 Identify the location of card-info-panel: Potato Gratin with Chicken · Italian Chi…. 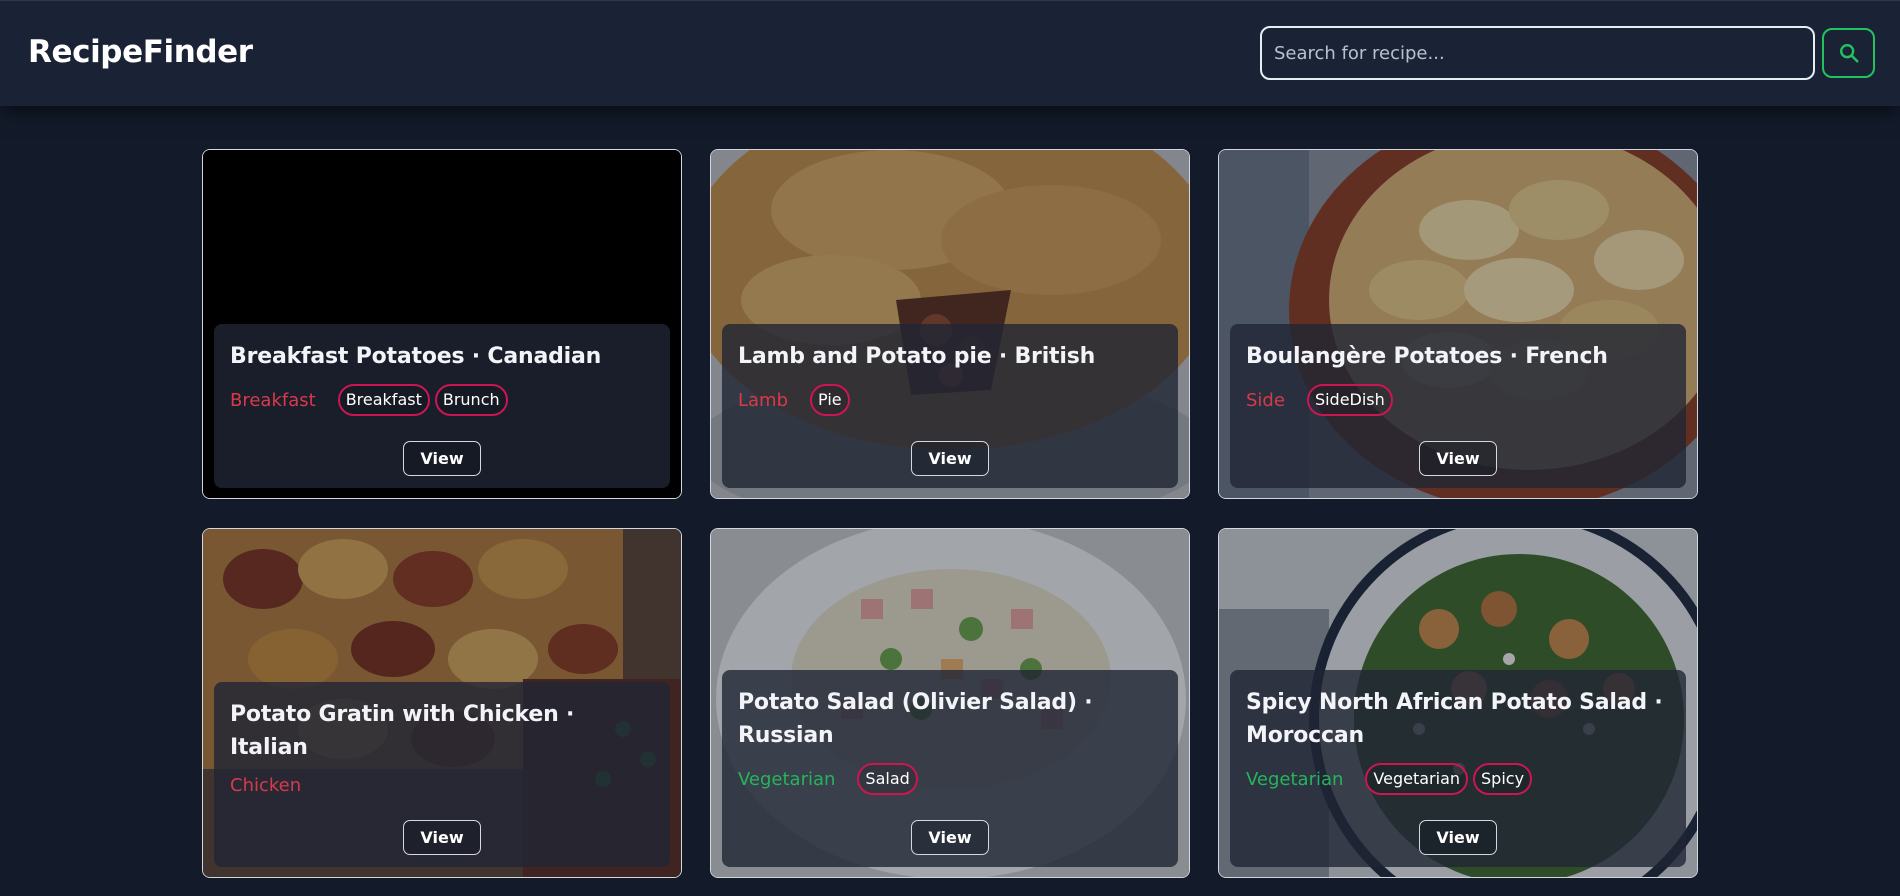
(442, 774).